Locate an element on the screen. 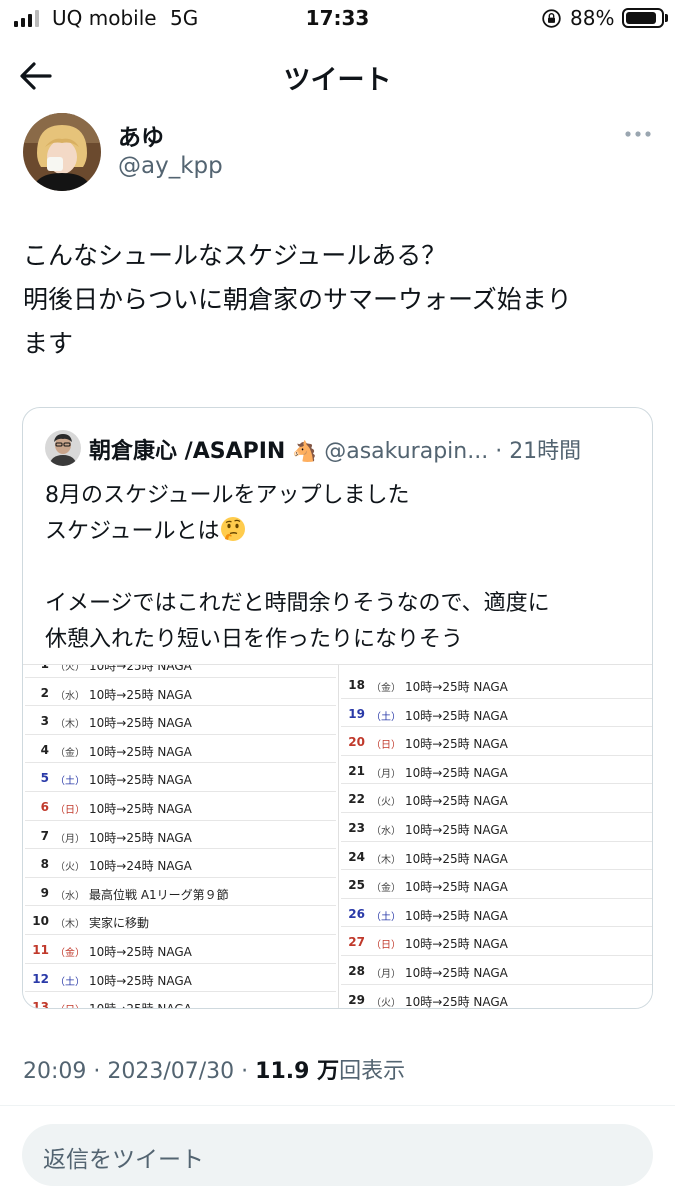  views-label: 回表示 is located at coordinates (372, 1071).